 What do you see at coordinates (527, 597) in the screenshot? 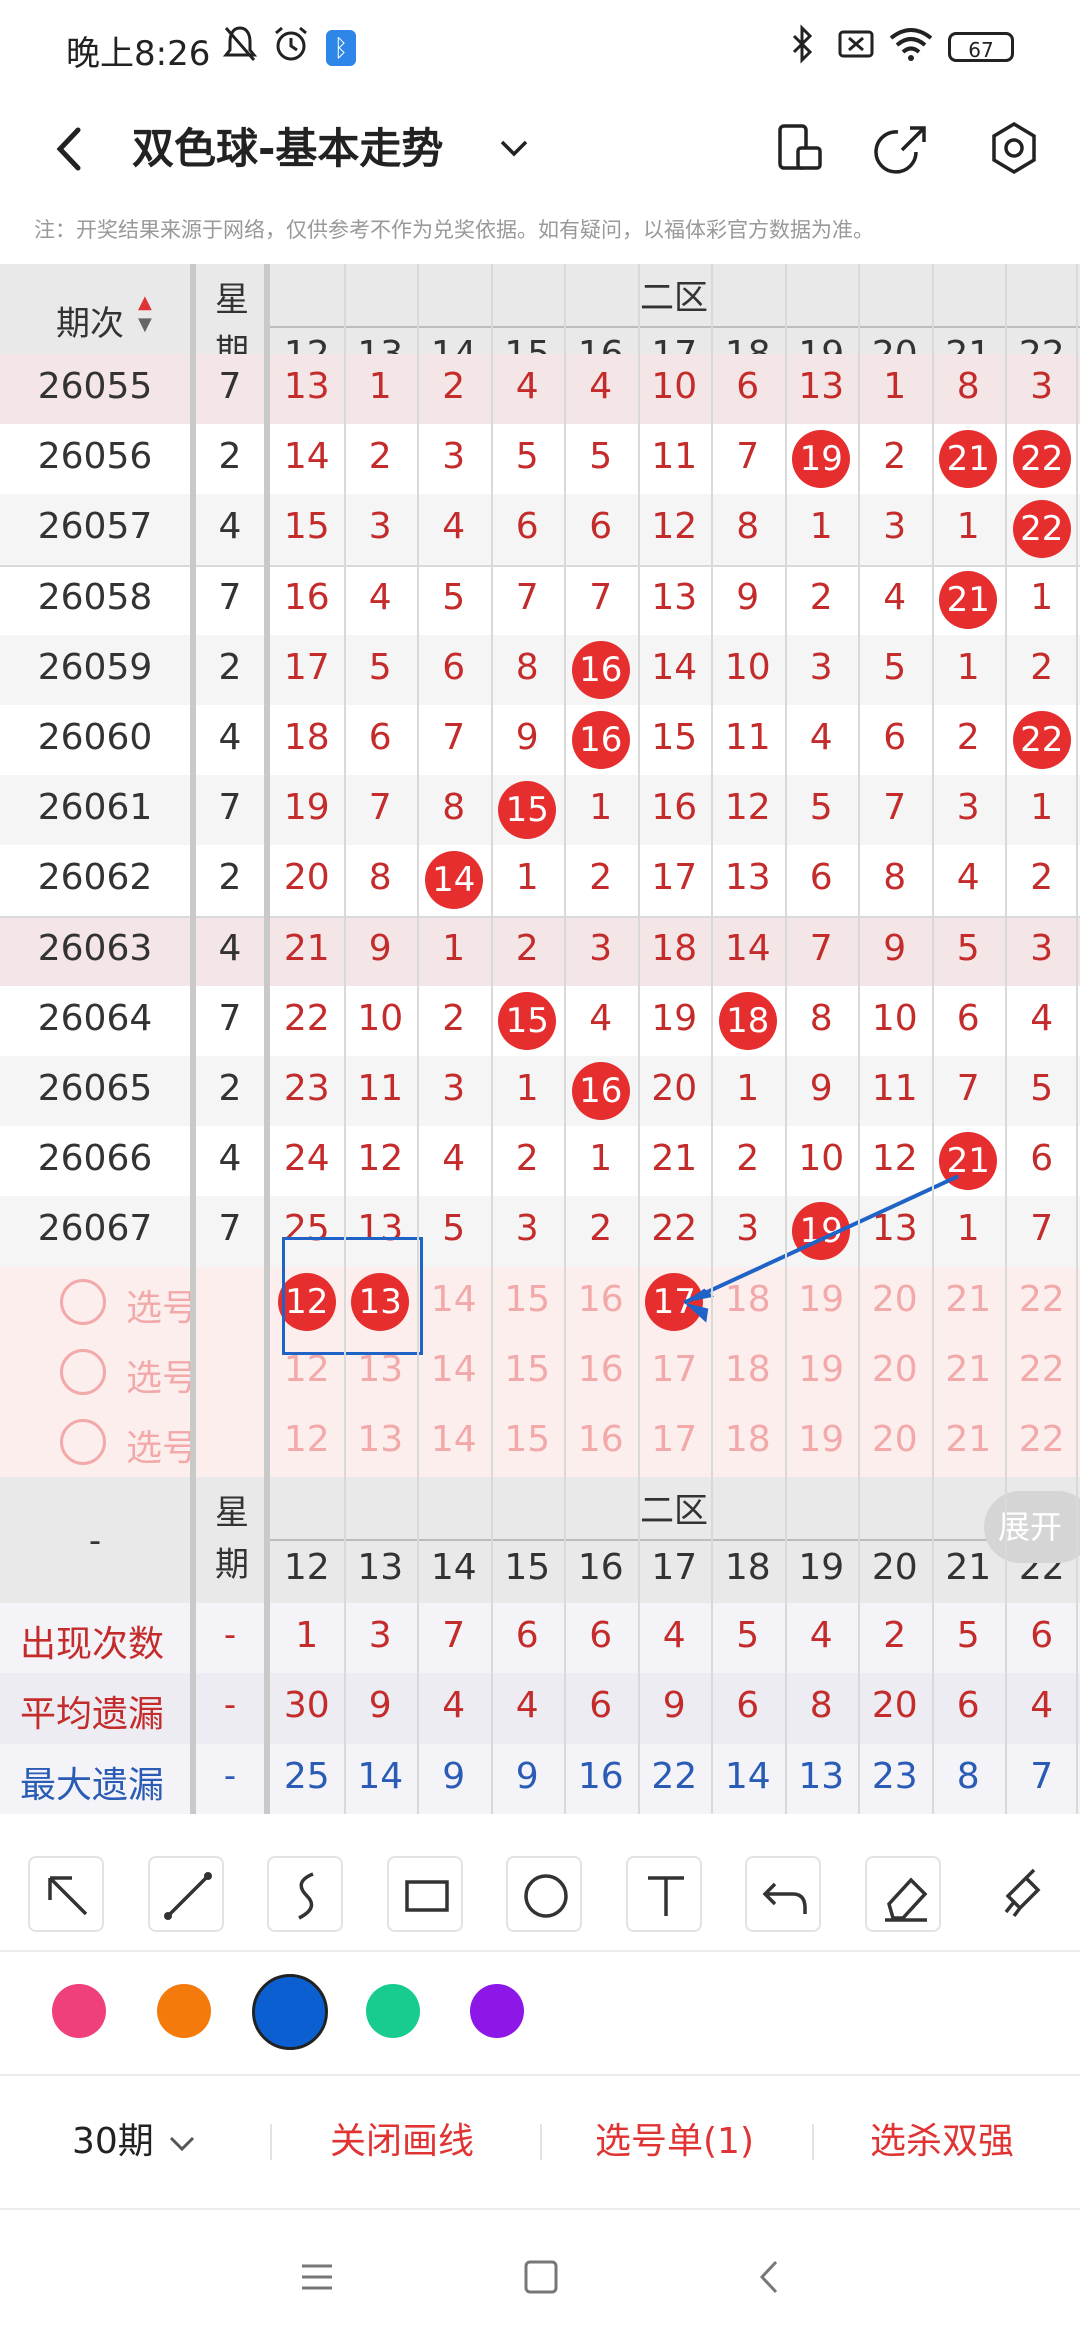
I see `miss-count: 7` at bounding box center [527, 597].